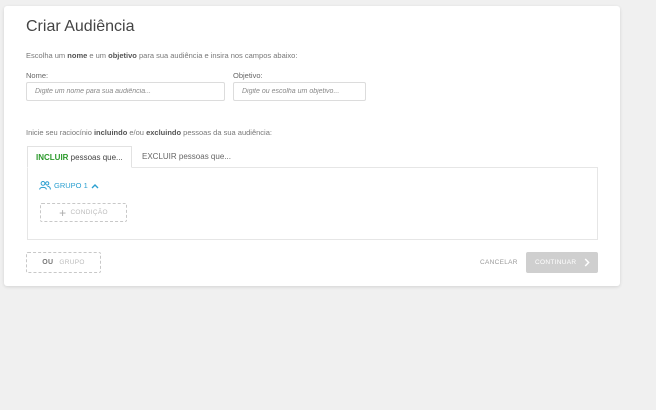 The height and width of the screenshot is (410, 656). What do you see at coordinates (299, 91) in the screenshot?
I see `objective-input` at bounding box center [299, 91].